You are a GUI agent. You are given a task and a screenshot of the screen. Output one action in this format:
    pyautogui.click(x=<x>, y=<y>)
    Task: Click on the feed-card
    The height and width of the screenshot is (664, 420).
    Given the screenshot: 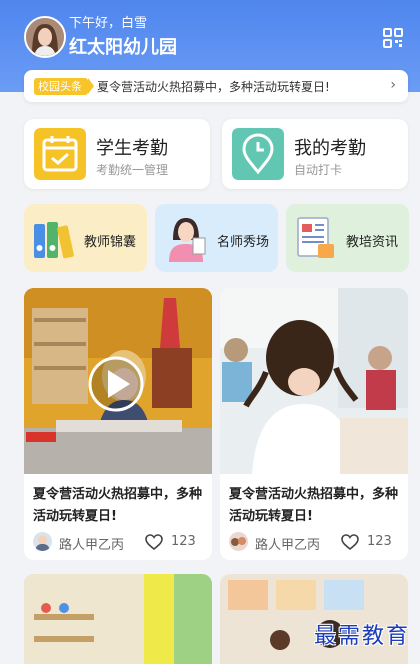 What is the action you would take?
    pyautogui.click(x=118, y=619)
    